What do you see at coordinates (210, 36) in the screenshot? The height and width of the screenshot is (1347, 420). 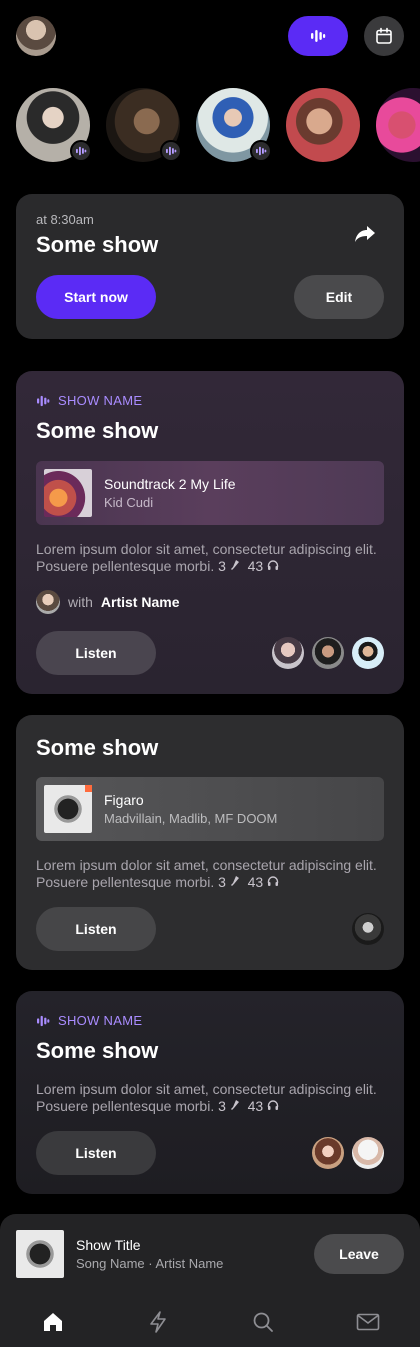 I see `top-bar` at bounding box center [210, 36].